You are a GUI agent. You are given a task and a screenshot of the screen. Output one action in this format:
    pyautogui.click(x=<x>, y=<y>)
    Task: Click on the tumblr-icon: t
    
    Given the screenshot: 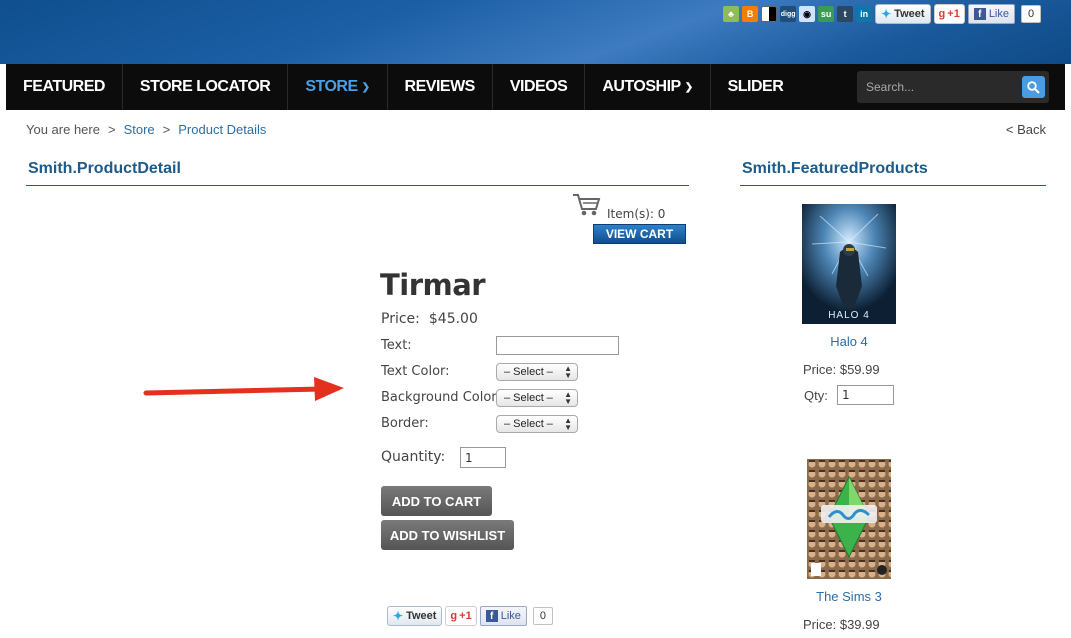 What is the action you would take?
    pyautogui.click(x=845, y=14)
    